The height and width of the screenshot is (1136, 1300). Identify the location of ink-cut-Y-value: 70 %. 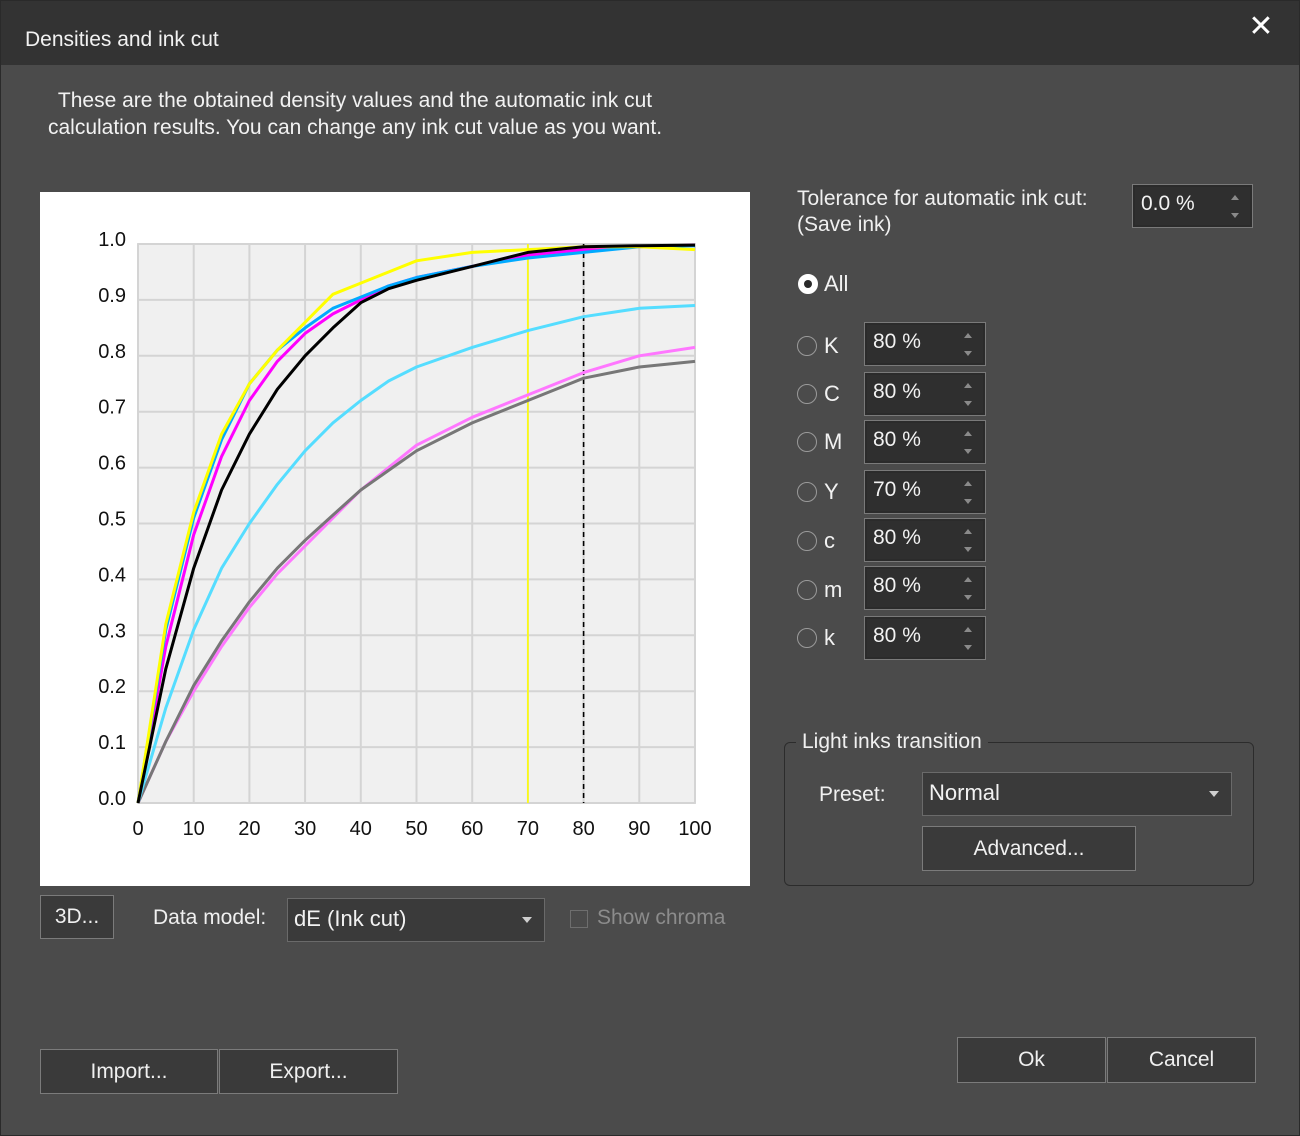
(897, 489).